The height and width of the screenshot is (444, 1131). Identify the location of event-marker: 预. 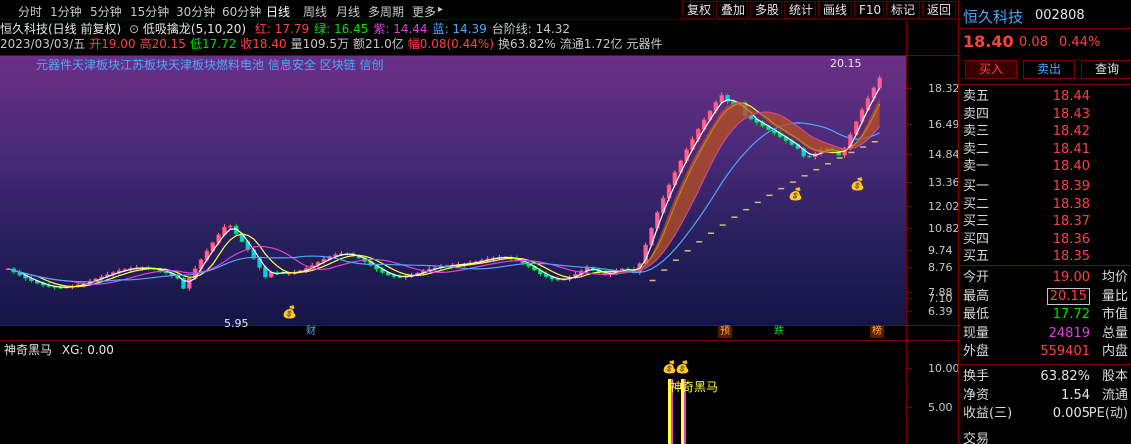
(725, 332).